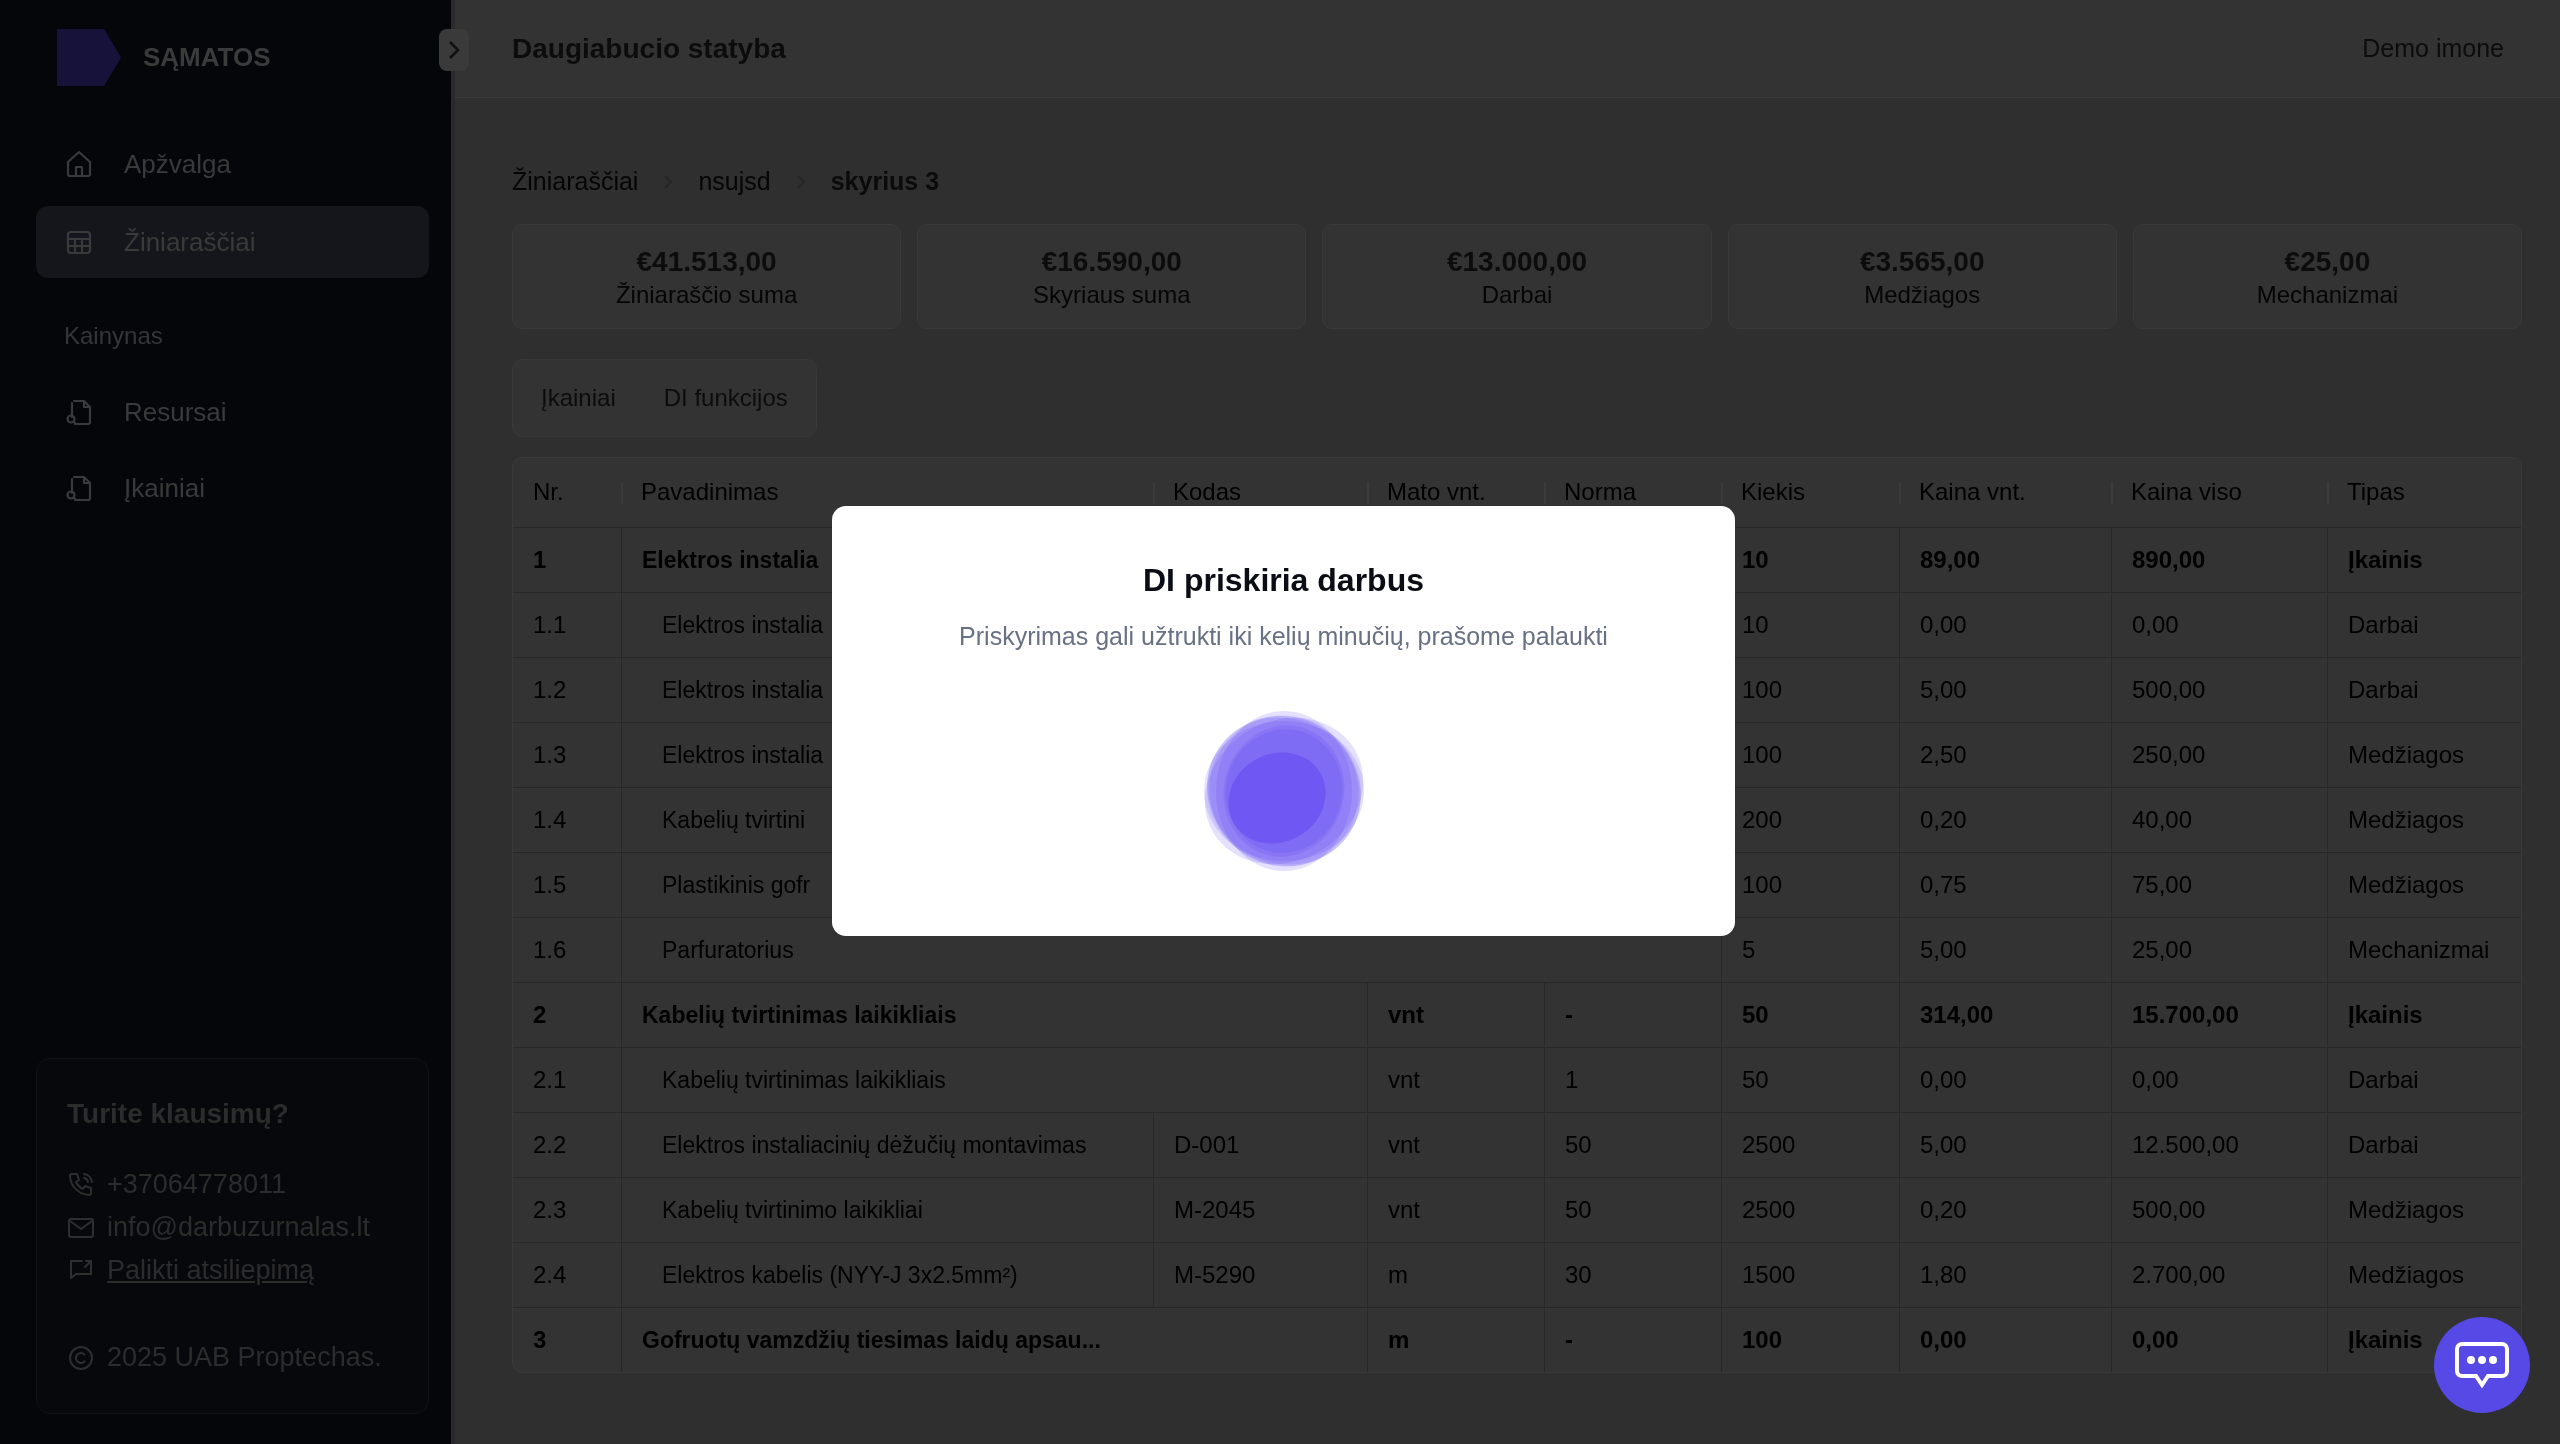 The width and height of the screenshot is (2560, 1444). What do you see at coordinates (79, 164) in the screenshot?
I see `home-icon` at bounding box center [79, 164].